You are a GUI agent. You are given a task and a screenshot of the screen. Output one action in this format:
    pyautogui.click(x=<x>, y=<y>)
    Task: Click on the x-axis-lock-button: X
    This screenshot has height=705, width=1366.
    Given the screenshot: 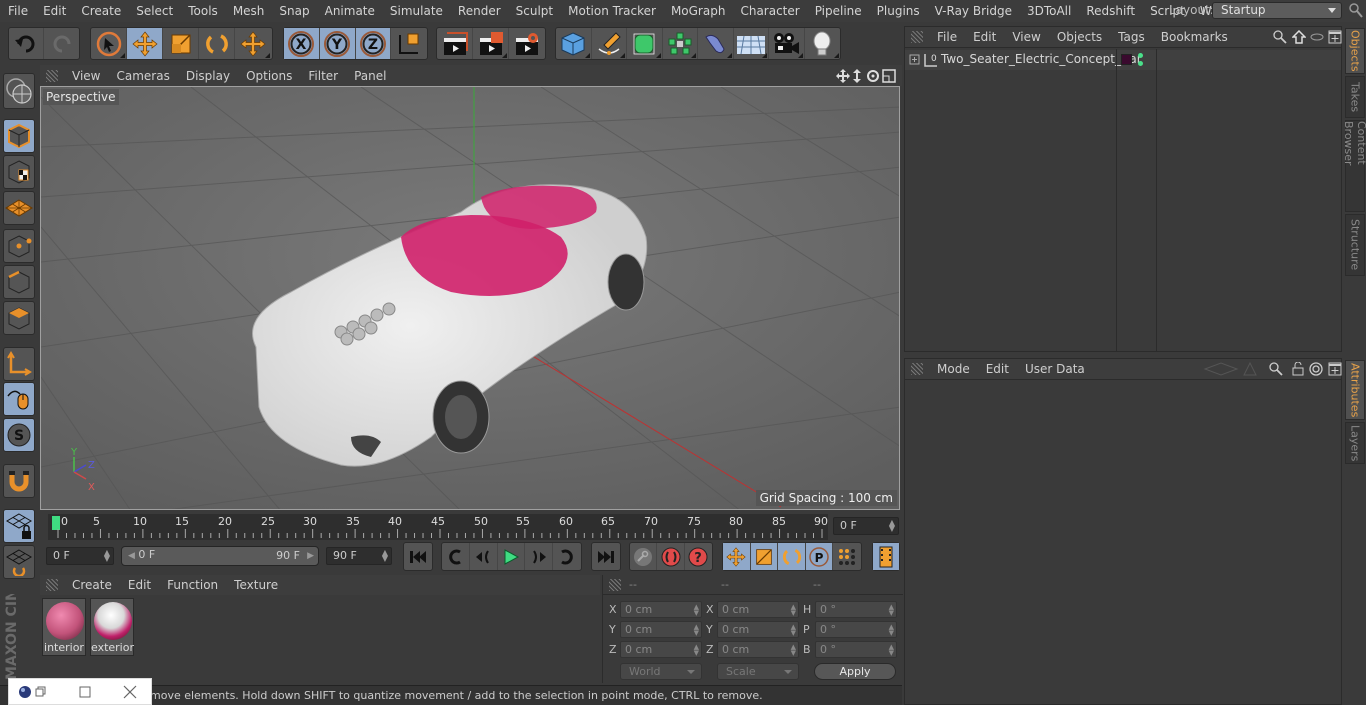 What is the action you would take?
    pyautogui.click(x=302, y=43)
    